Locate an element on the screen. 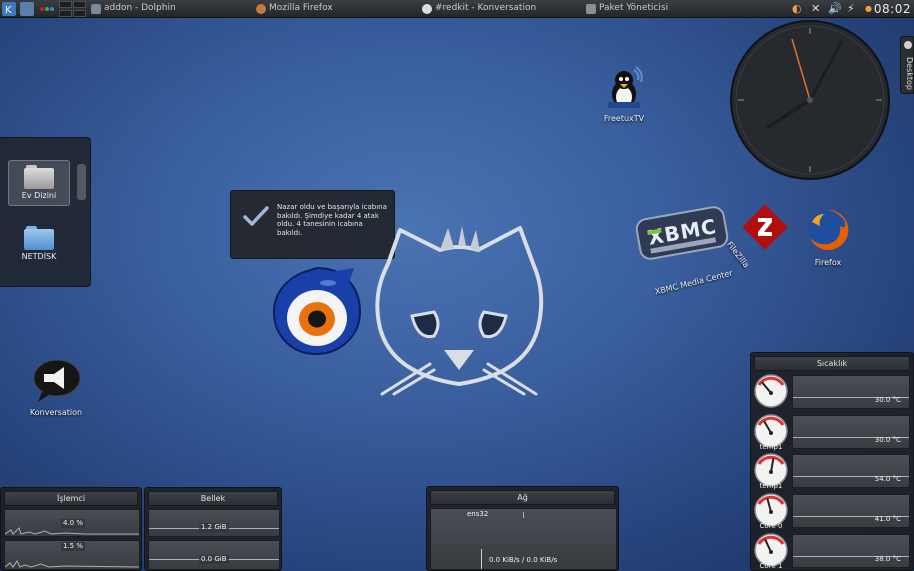  task-dolphin: addon - Dolphin is located at coordinates (170, 9).